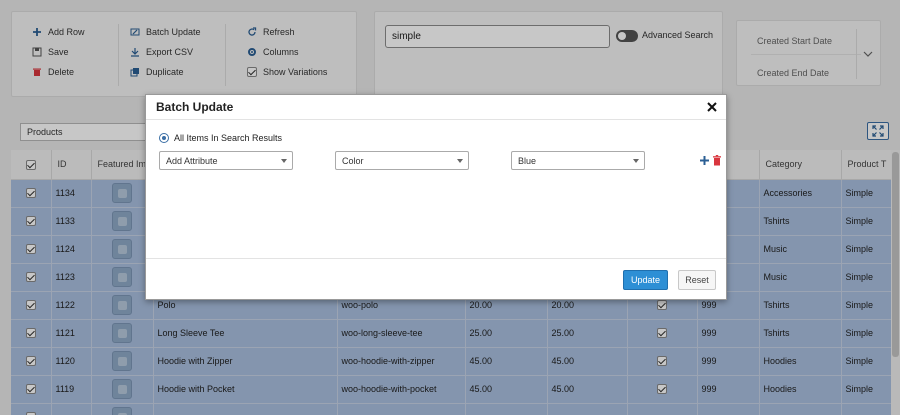 The height and width of the screenshot is (415, 900). What do you see at coordinates (645, 280) in the screenshot?
I see `update-button: Update` at bounding box center [645, 280].